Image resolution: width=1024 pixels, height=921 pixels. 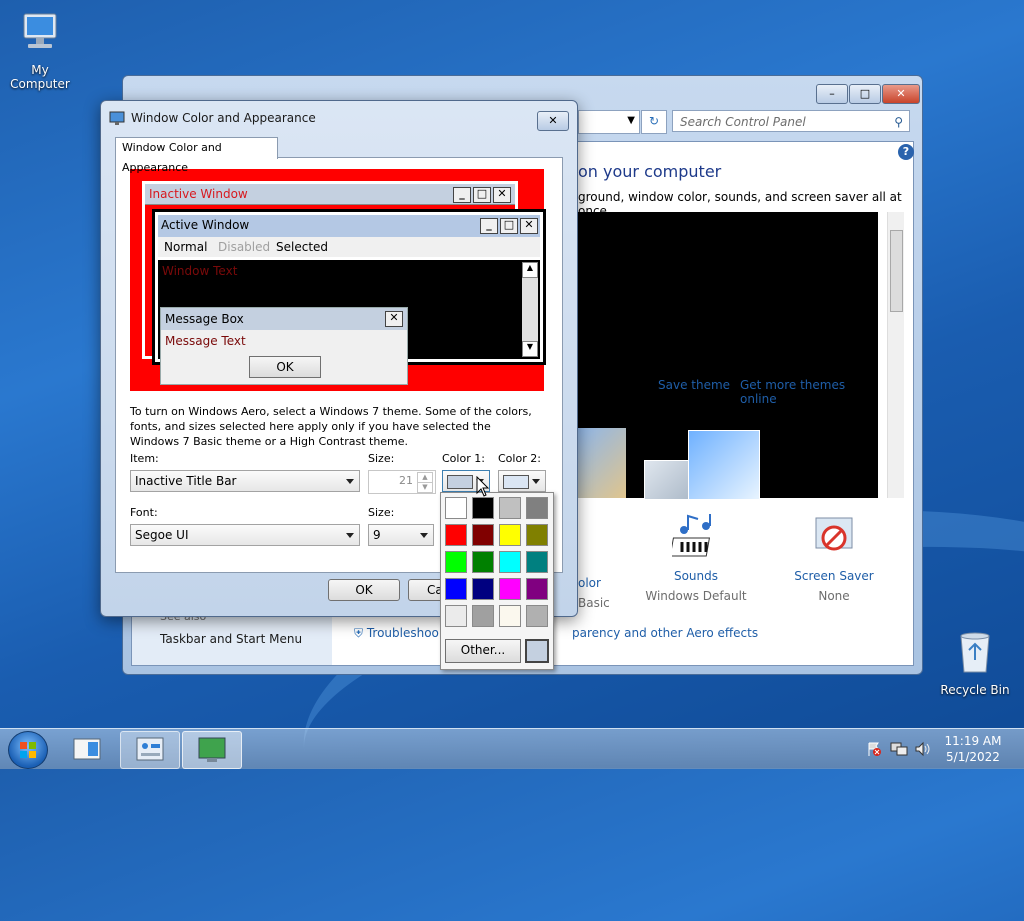 What do you see at coordinates (463, 458) in the screenshot?
I see `color1-label: Color 1:` at bounding box center [463, 458].